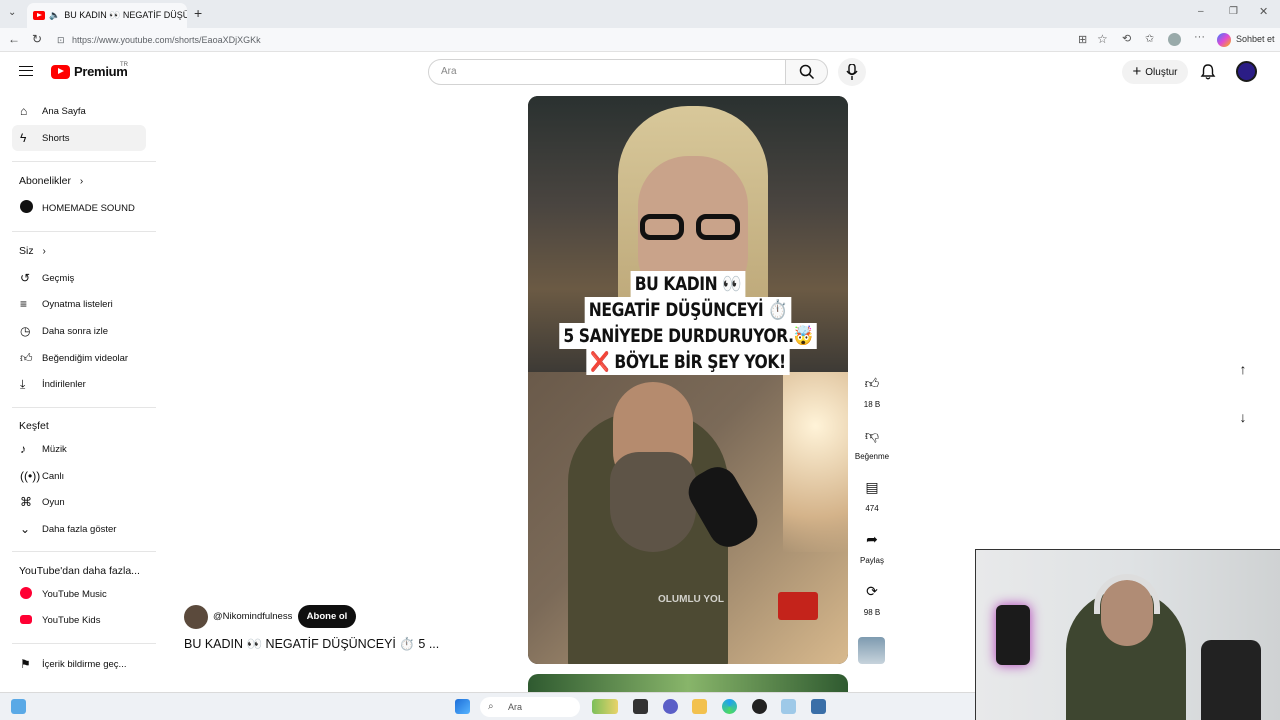  What do you see at coordinates (1208, 72) in the screenshot?
I see `notifications-bell-icon` at bounding box center [1208, 72].